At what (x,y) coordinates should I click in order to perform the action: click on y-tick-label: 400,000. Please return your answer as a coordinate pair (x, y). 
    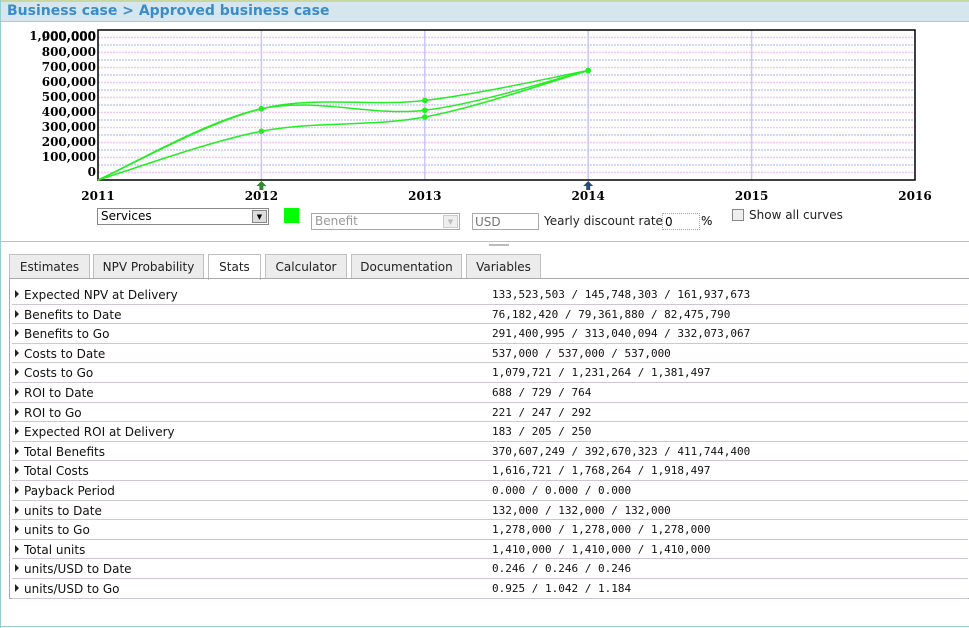
    Looking at the image, I should click on (69, 112).